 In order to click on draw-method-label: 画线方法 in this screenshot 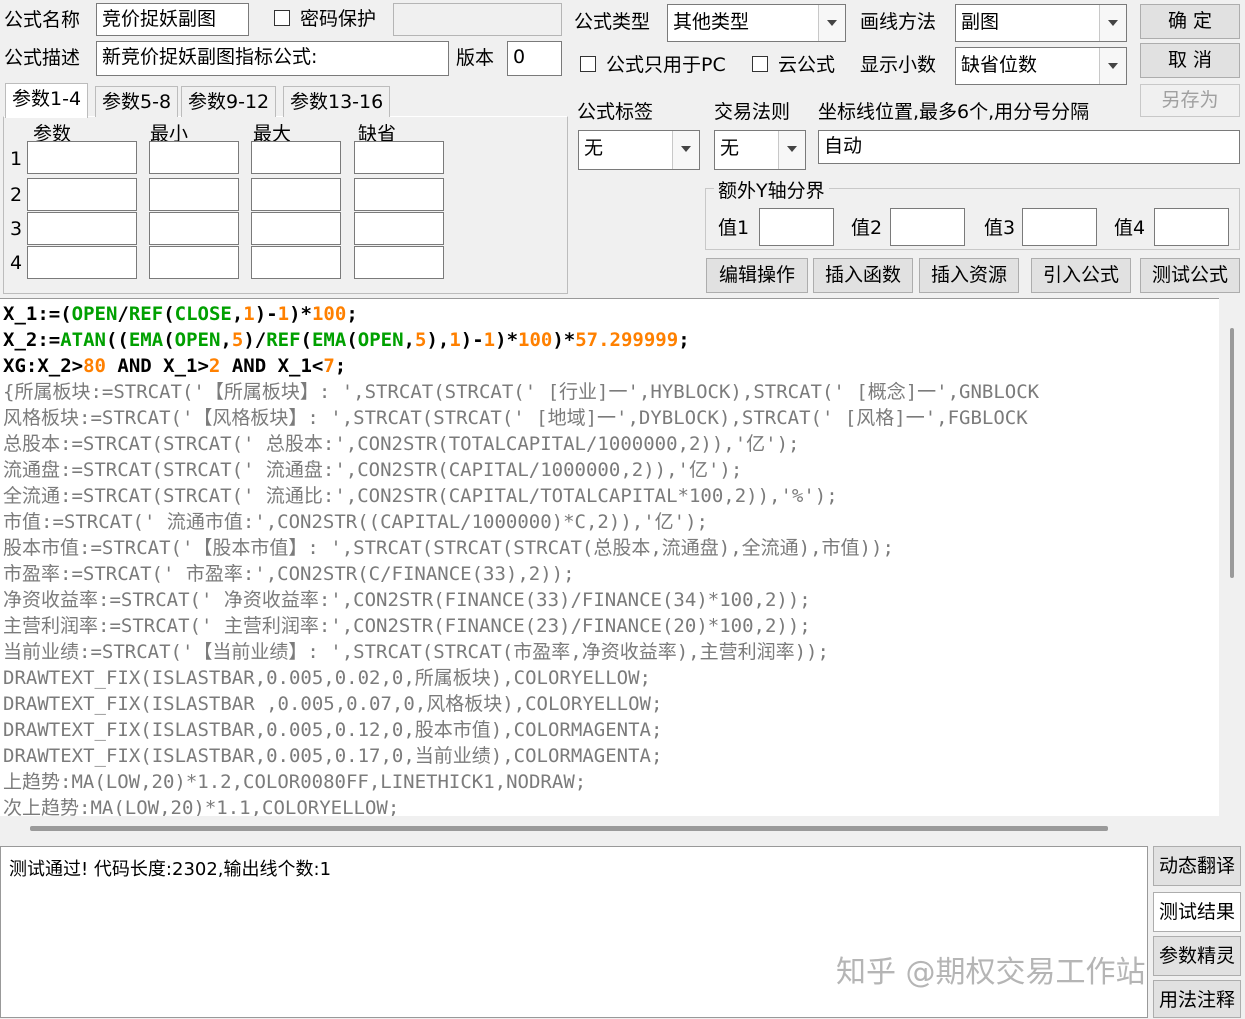, I will do `click(898, 22)`.